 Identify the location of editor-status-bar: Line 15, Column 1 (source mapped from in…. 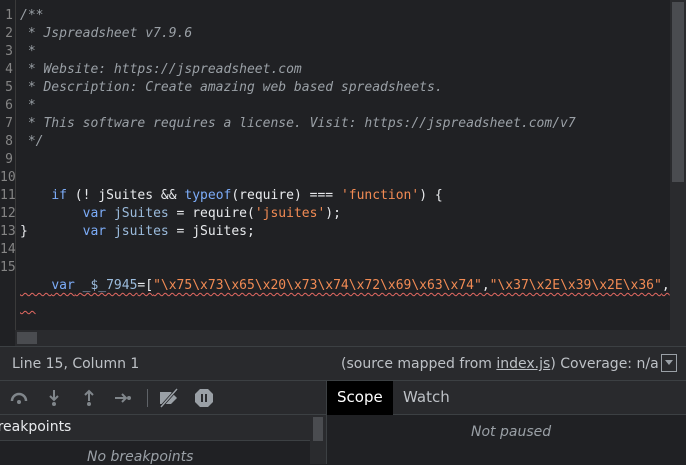
(343, 363).